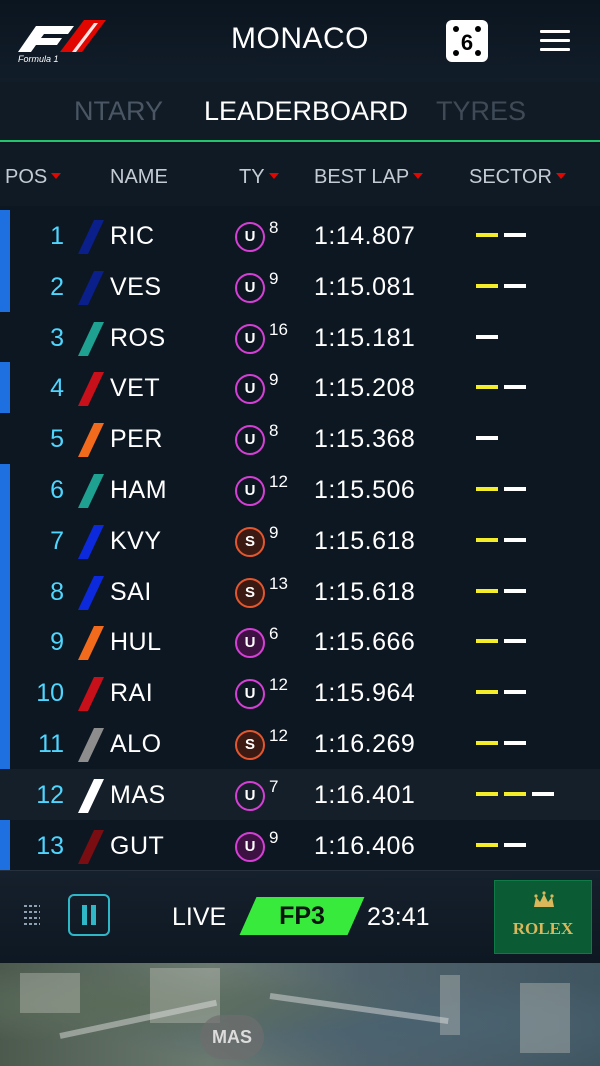 The image size is (600, 1066). I want to click on track-map: MAS, so click(300, 1014).